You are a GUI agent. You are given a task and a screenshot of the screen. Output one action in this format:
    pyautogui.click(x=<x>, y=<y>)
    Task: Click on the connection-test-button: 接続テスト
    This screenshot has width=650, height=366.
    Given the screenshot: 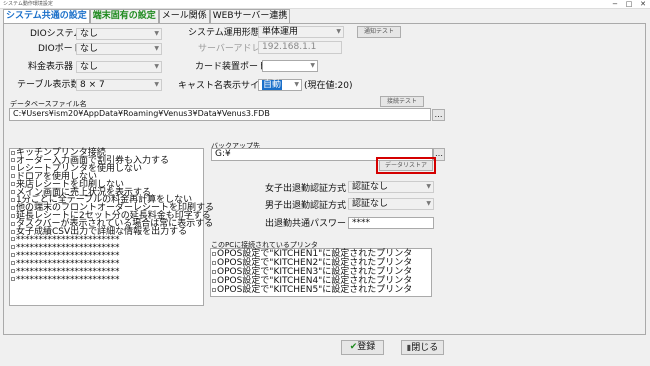 What is the action you would take?
    pyautogui.click(x=402, y=101)
    